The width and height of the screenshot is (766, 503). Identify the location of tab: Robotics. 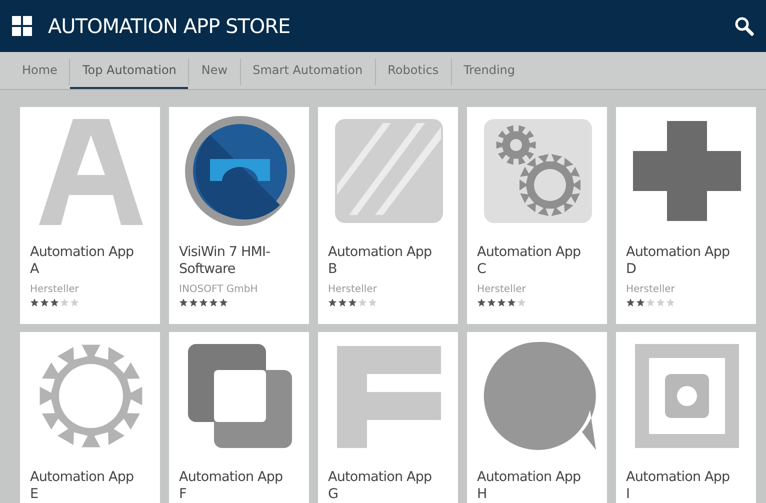
(413, 70).